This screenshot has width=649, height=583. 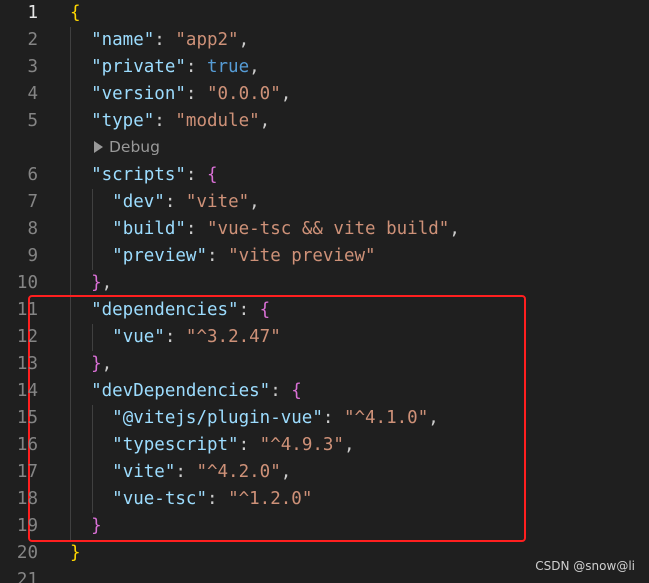 I want to click on code-text: "private": true,, so click(x=165, y=67).